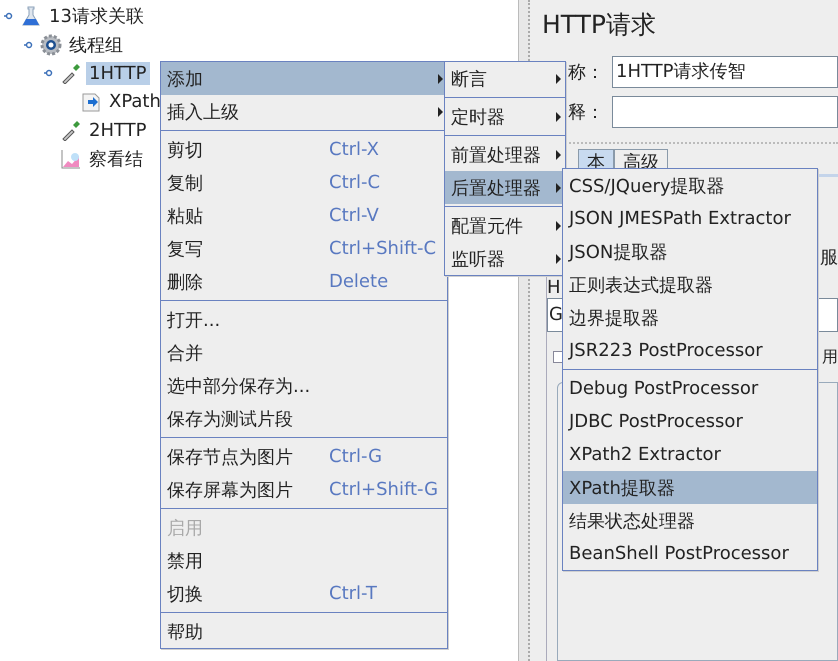 The image size is (838, 661). Describe the element at coordinates (690, 251) in the screenshot. I see `menu-item: JSON提取器` at that location.